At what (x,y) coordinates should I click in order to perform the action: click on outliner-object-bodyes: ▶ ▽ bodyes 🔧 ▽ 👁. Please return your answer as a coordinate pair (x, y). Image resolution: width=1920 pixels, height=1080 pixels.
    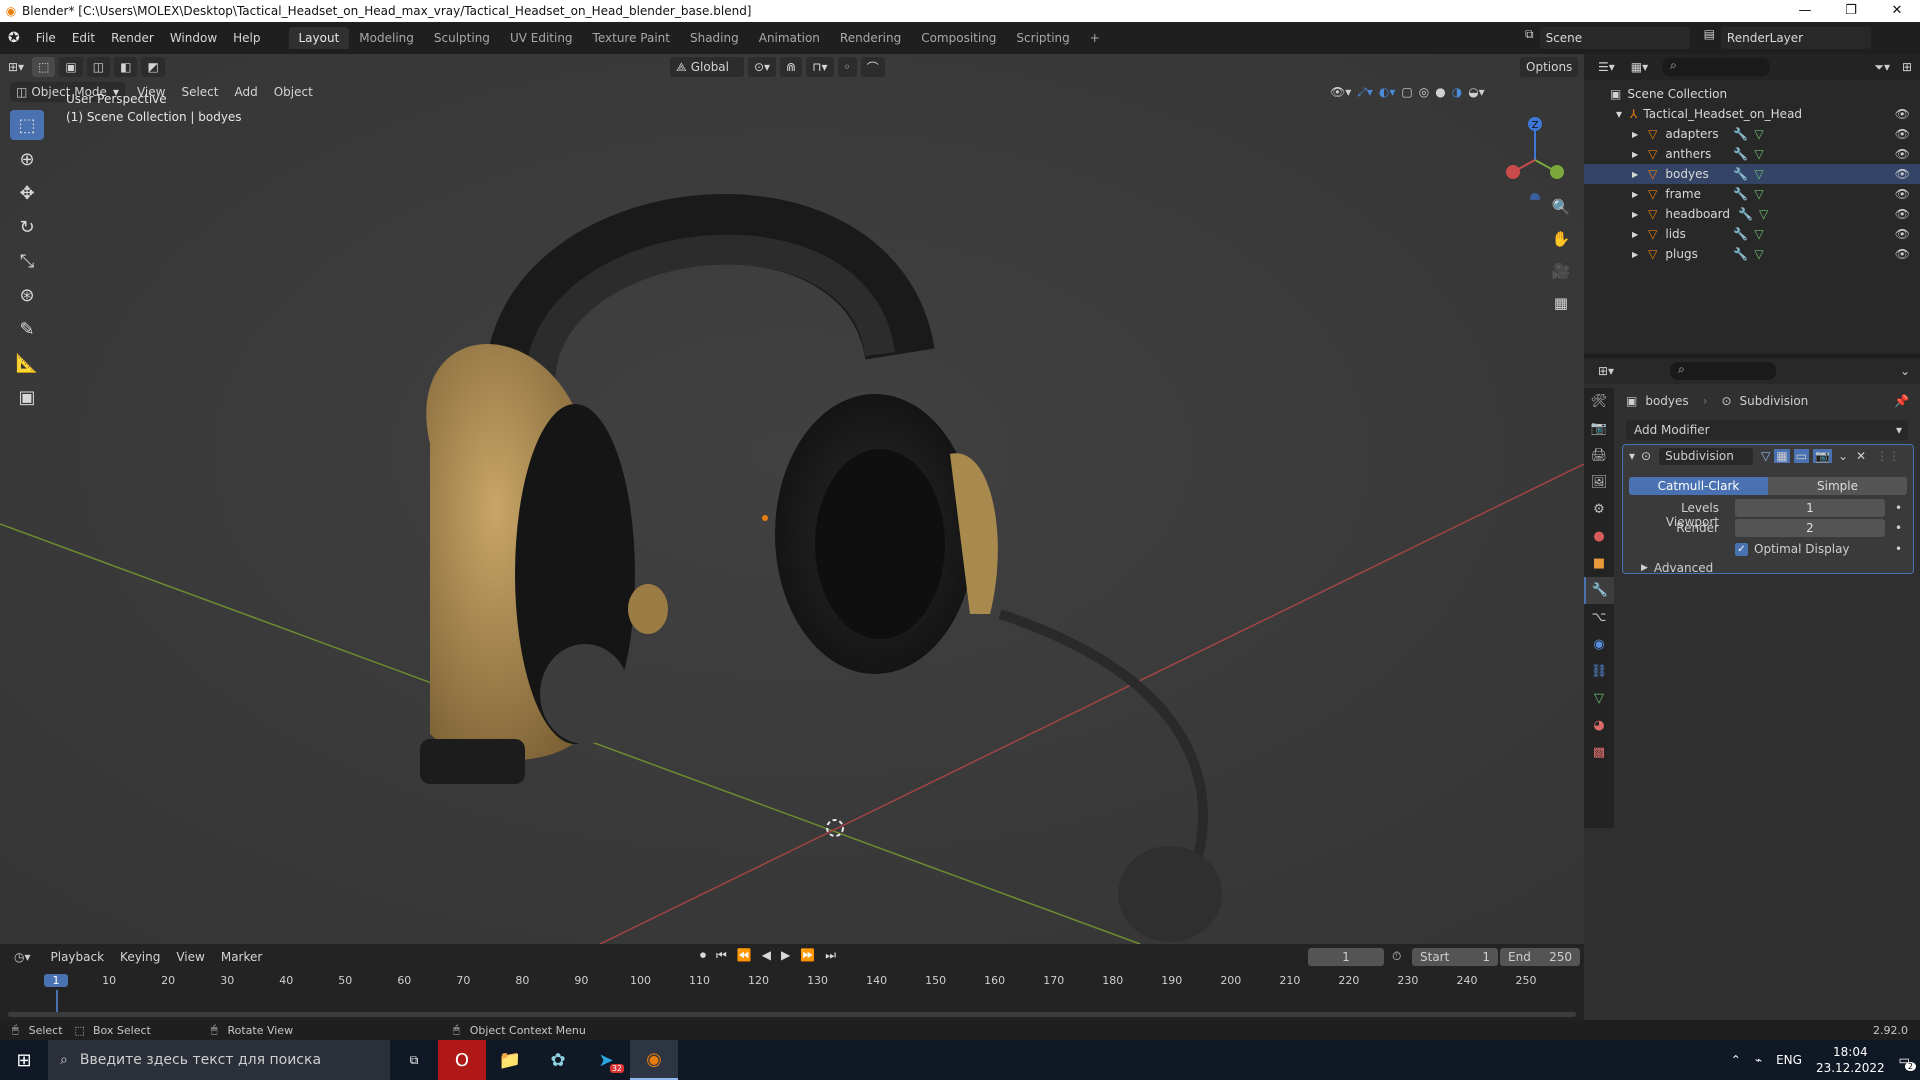
    Looking at the image, I should click on (1752, 174).